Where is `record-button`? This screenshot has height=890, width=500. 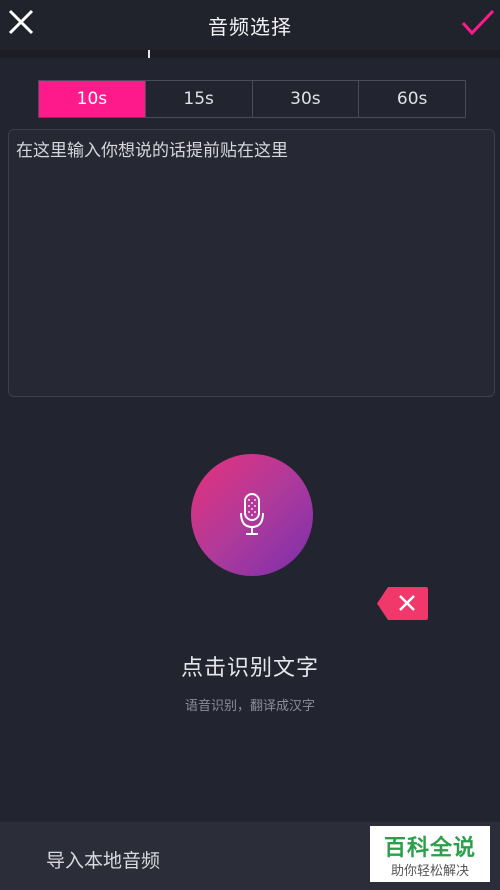
record-button is located at coordinates (252, 515).